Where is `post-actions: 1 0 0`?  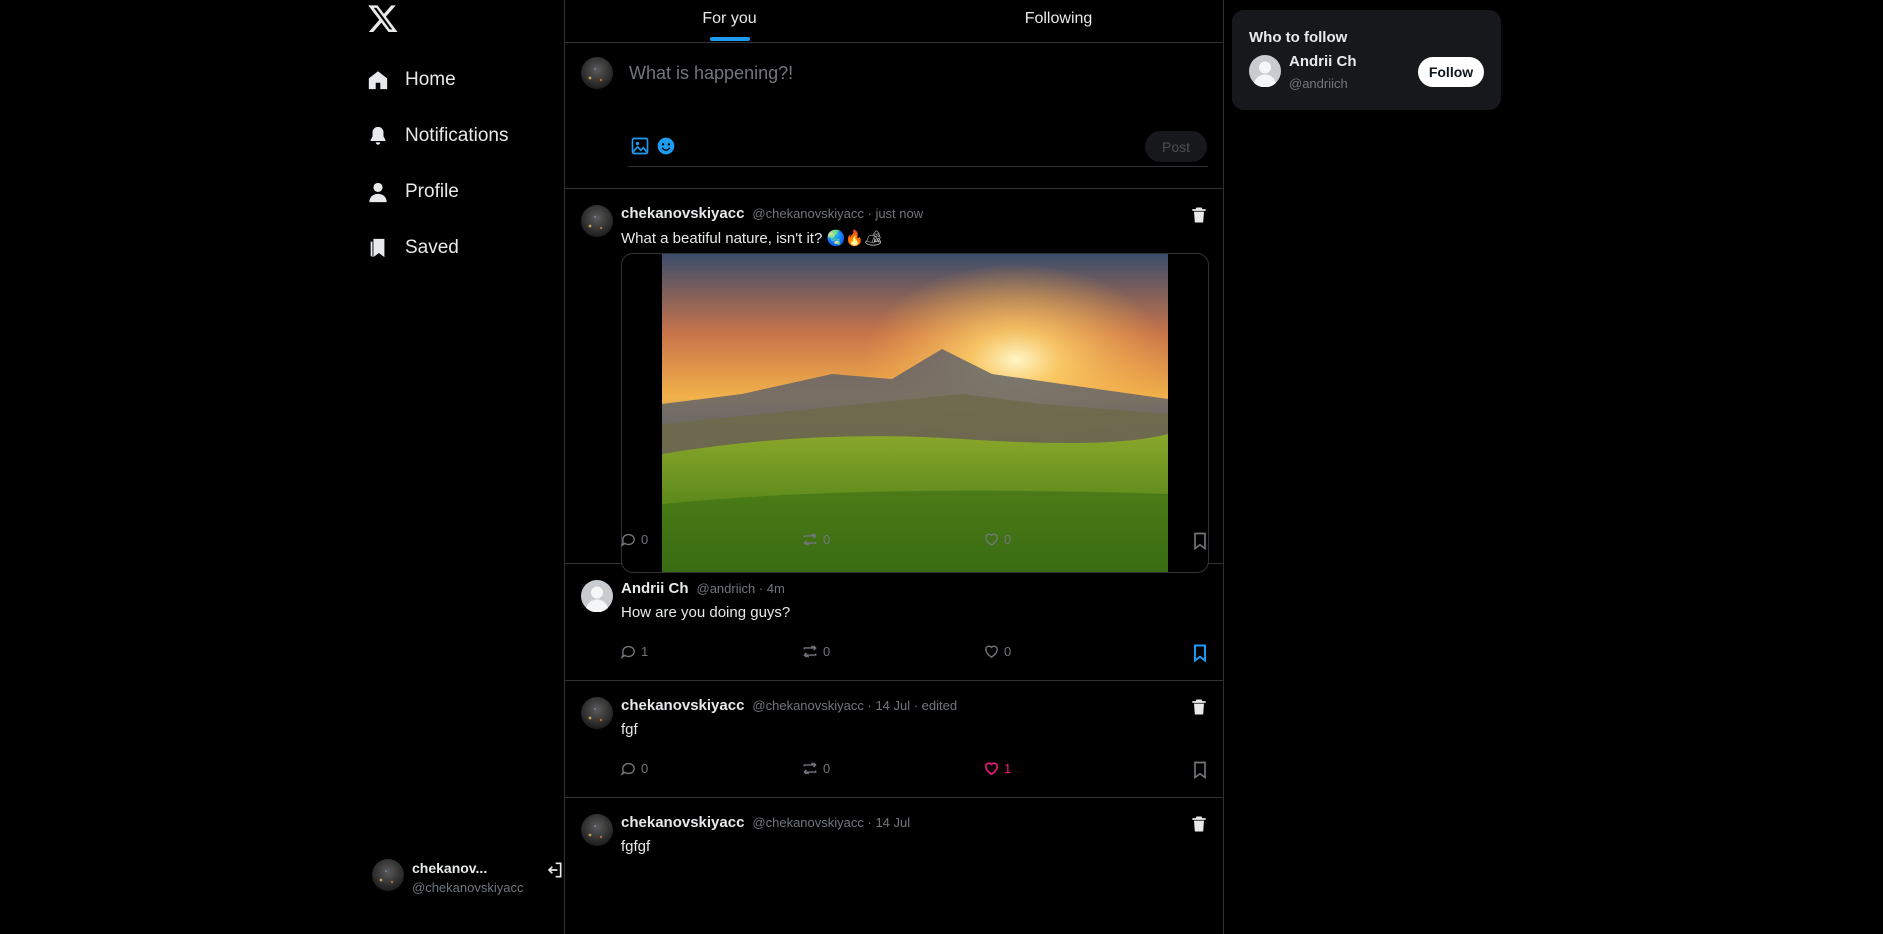
post-actions: 1 0 0 is located at coordinates (915, 654).